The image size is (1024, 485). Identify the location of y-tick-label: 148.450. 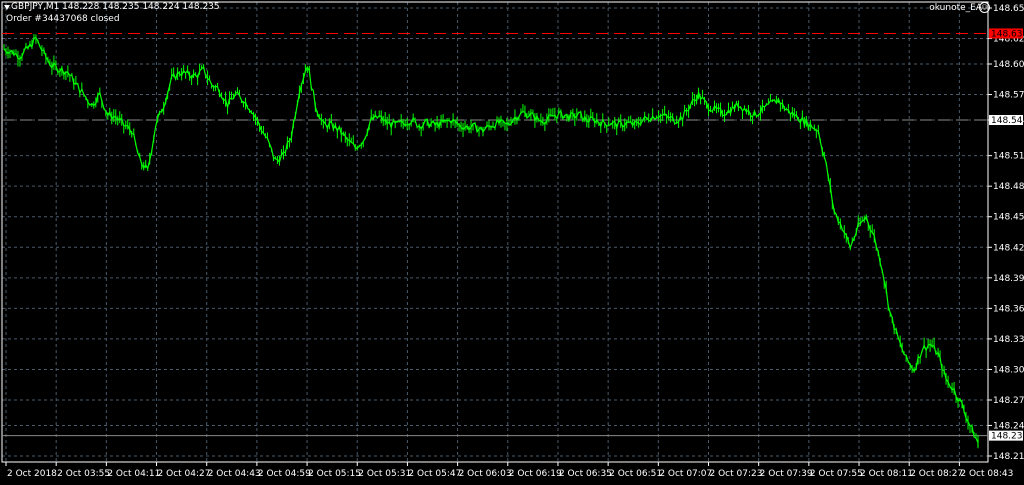
(1008, 218).